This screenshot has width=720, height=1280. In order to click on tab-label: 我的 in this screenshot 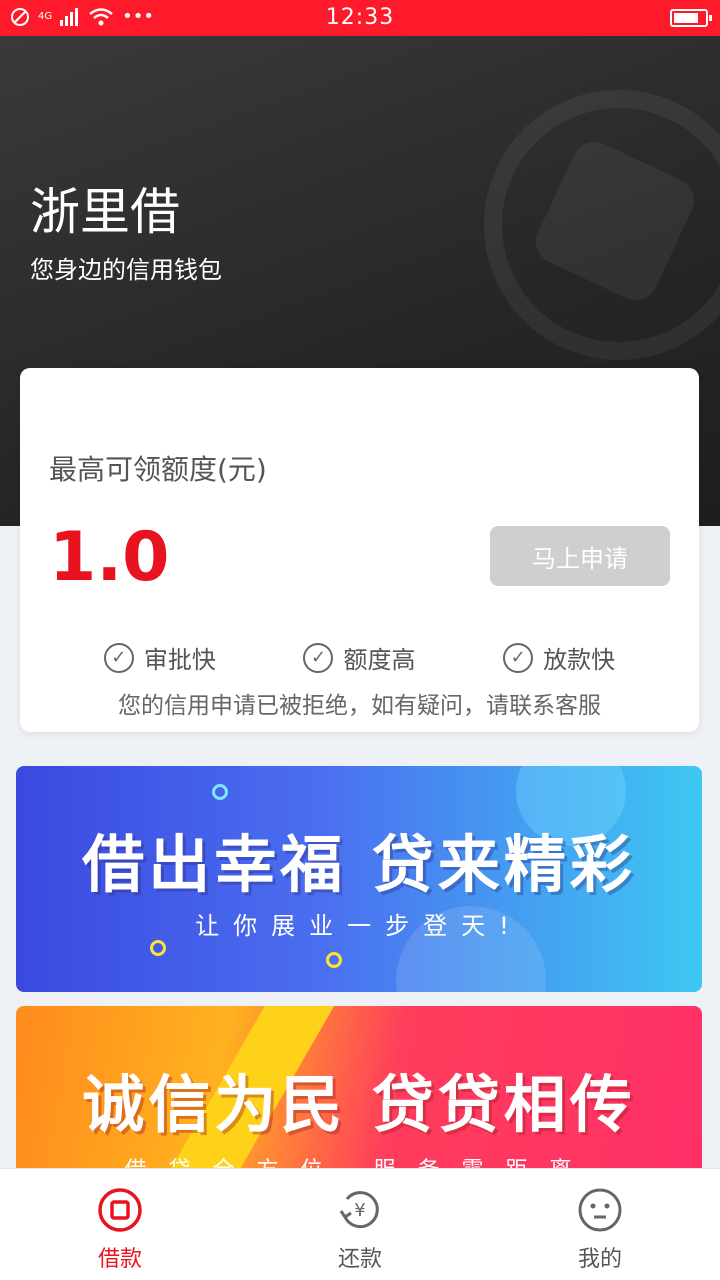, I will do `click(599, 1259)`.